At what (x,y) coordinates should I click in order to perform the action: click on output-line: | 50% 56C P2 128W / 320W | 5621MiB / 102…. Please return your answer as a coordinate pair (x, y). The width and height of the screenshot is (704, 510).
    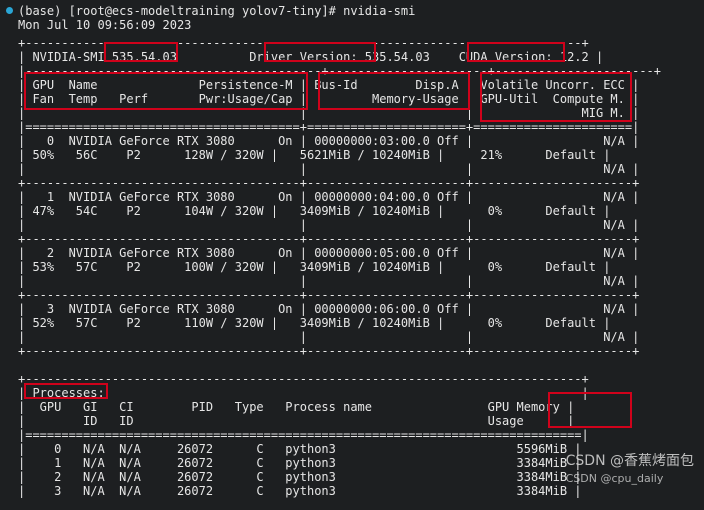
    Looking at the image, I should click on (314, 155).